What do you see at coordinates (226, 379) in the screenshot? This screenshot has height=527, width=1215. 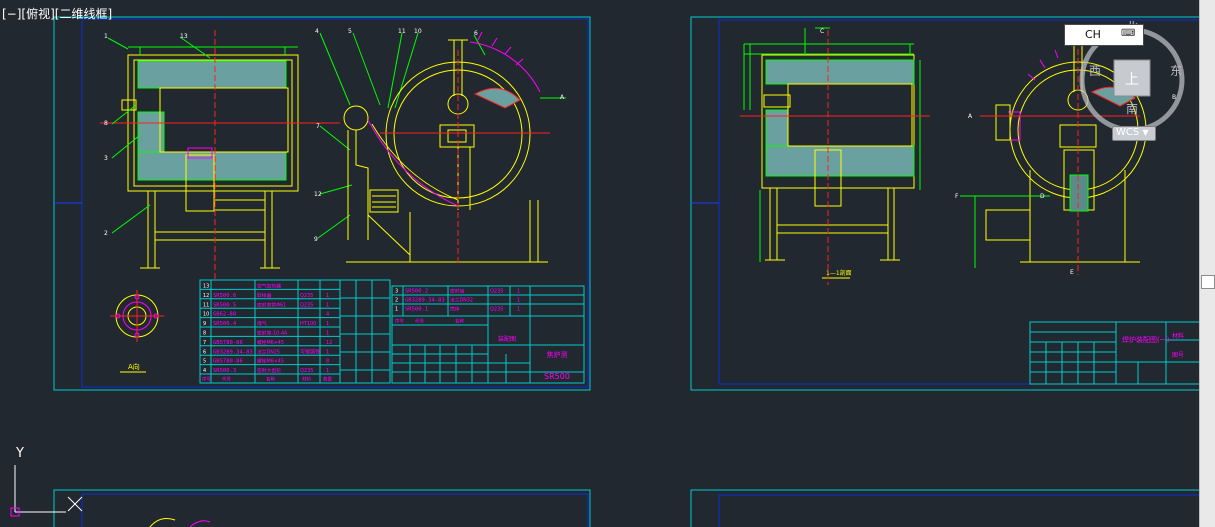 I see `bom-header: 代号` at bounding box center [226, 379].